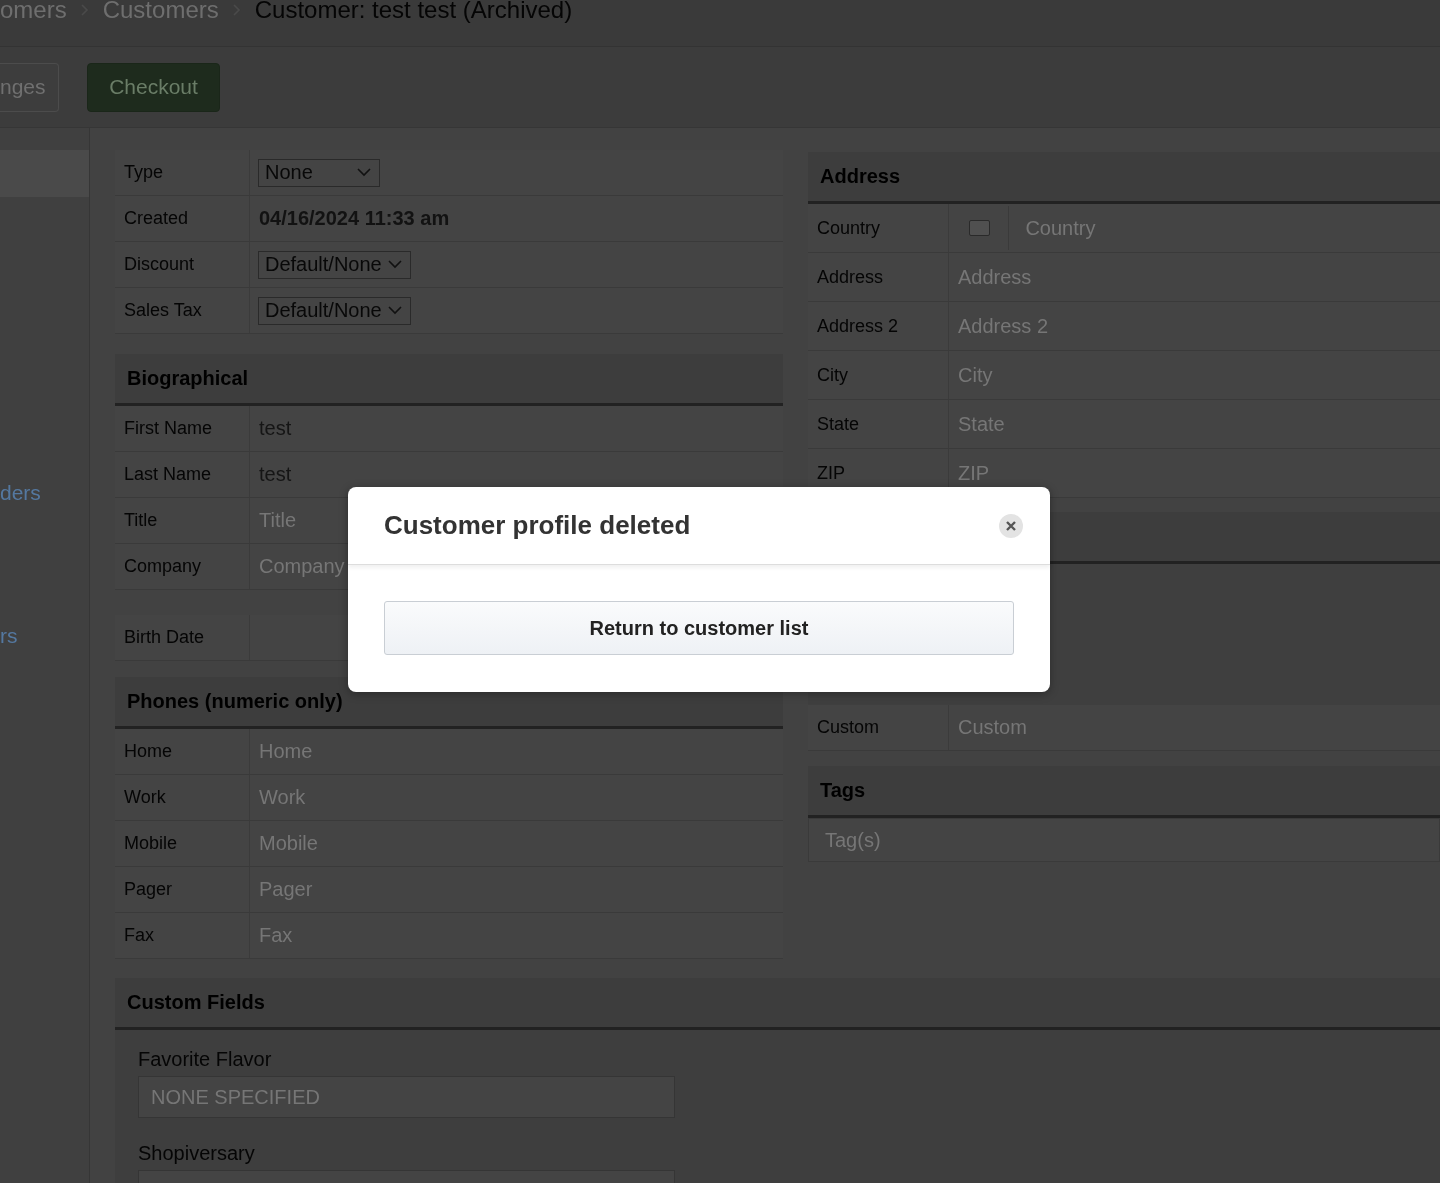 The width and height of the screenshot is (1440, 1183). Describe the element at coordinates (182, 637) in the screenshot. I see `field-label: Birth Date` at that location.